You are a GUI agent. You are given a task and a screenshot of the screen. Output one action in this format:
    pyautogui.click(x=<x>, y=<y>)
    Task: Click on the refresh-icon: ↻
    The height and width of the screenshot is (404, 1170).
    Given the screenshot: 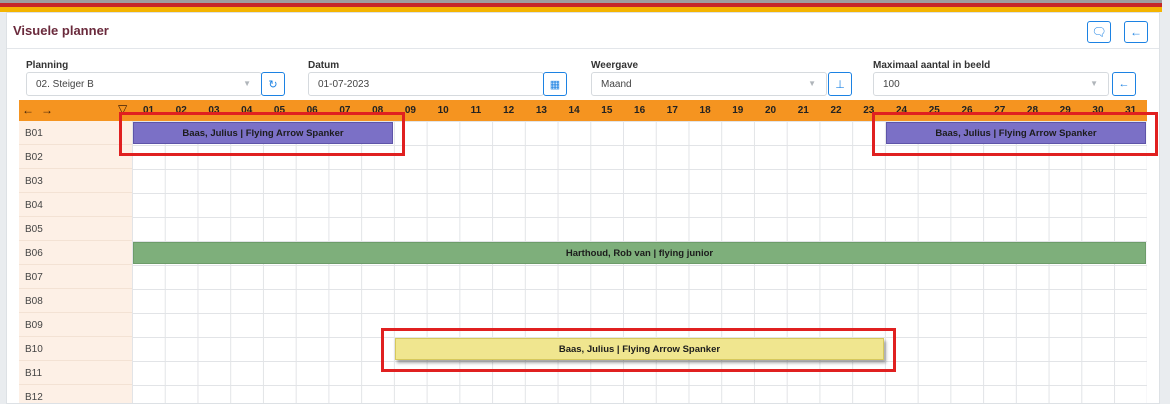 What is the action you would take?
    pyautogui.click(x=273, y=84)
    